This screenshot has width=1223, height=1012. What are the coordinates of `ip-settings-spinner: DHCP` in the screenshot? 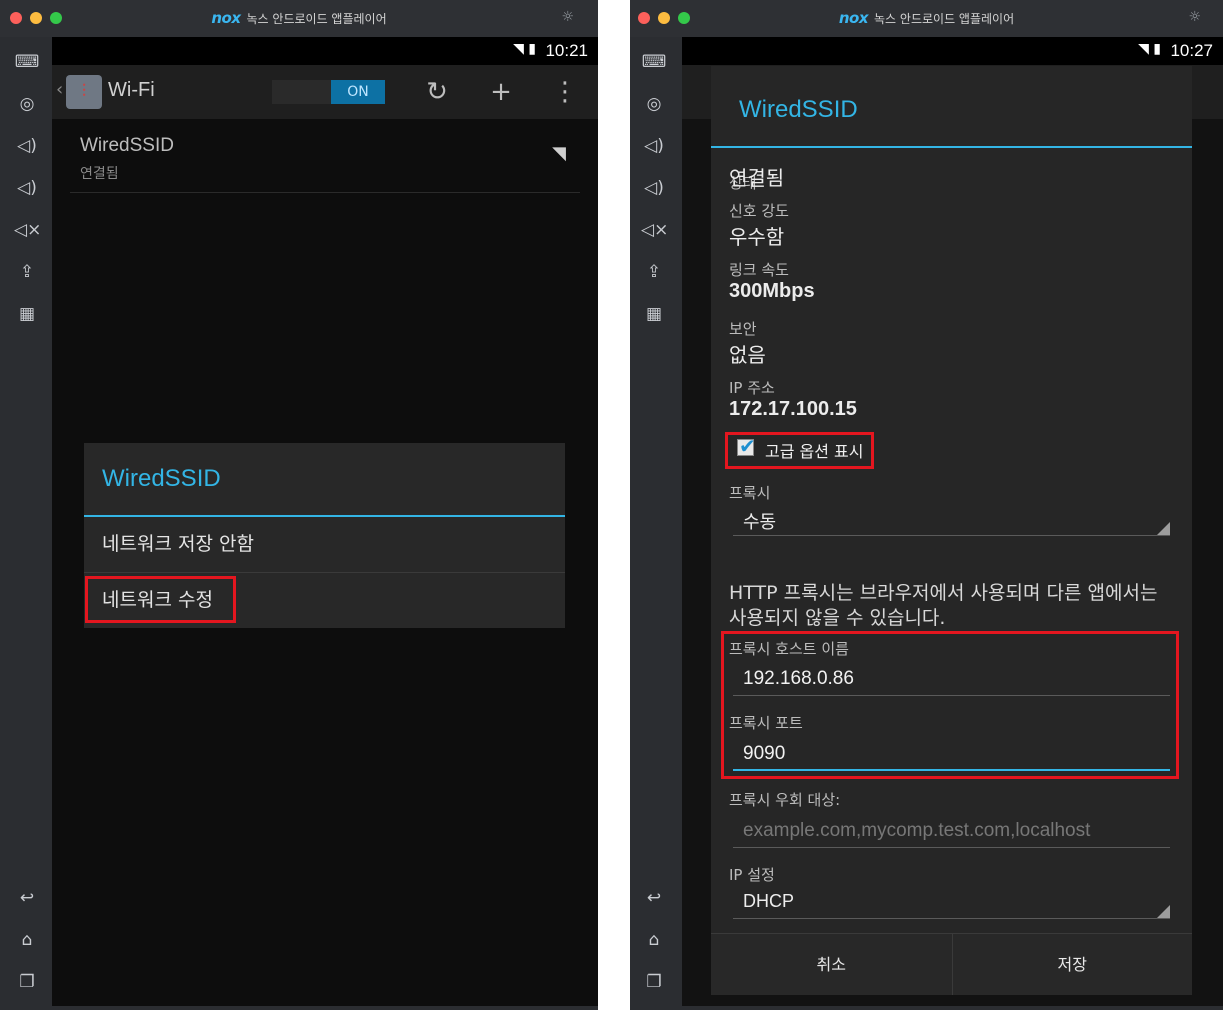 It's located at (951, 901).